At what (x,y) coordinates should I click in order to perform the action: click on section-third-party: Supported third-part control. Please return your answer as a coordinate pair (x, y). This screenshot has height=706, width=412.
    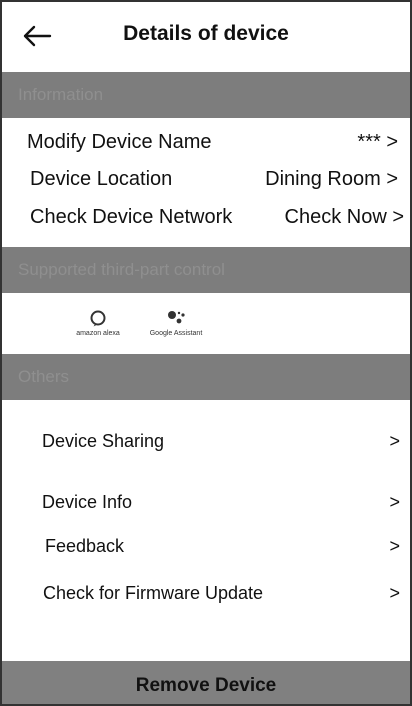
    Looking at the image, I should click on (206, 270).